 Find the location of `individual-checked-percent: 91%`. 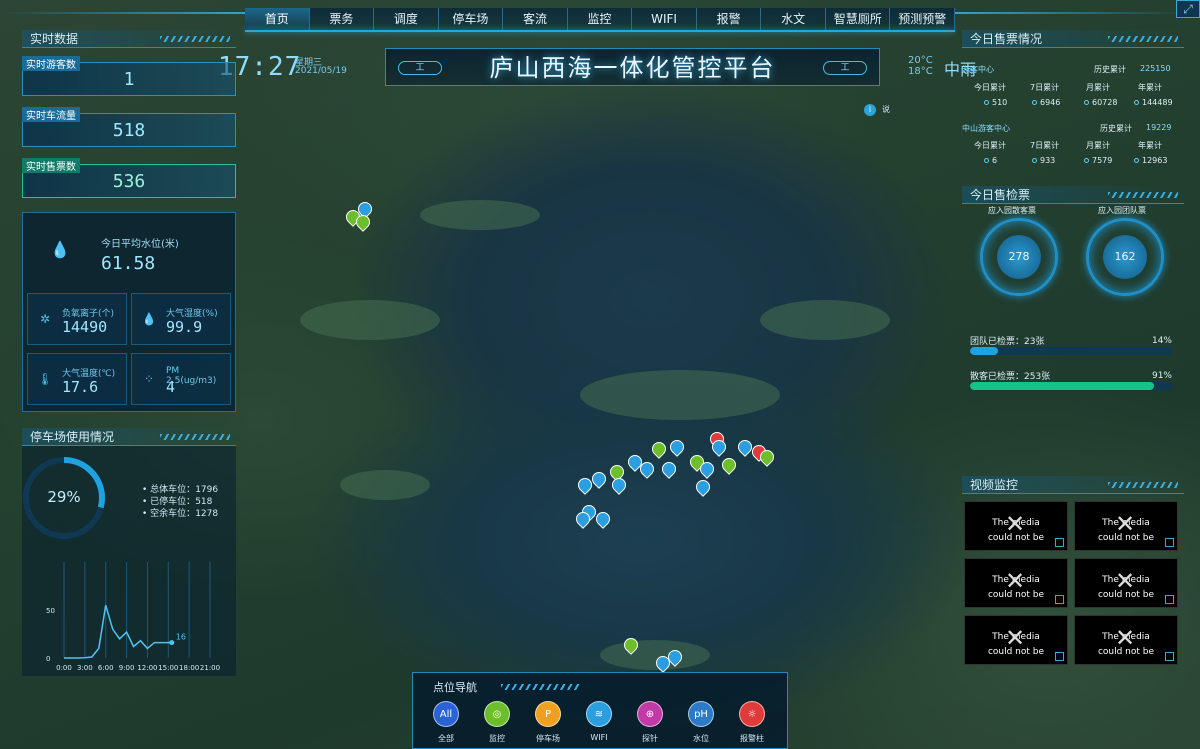

individual-checked-percent: 91% is located at coordinates (1161, 376).